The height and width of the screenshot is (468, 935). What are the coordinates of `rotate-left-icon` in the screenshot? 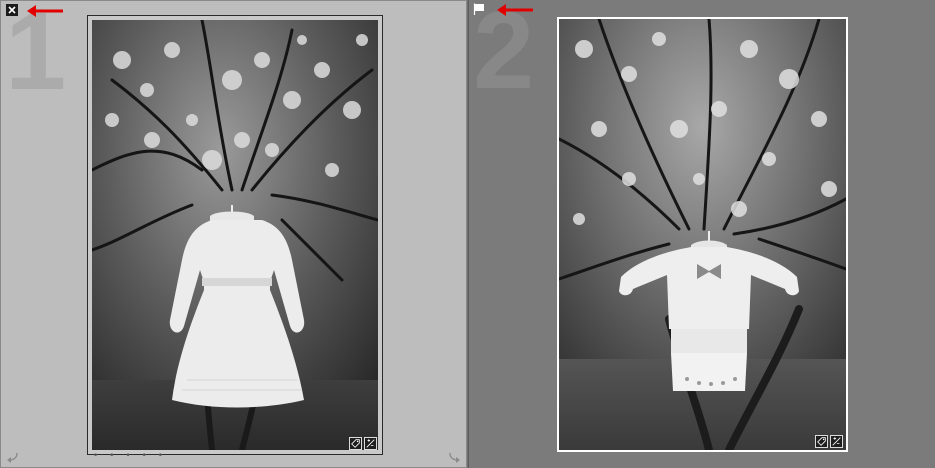 It's located at (13, 456).